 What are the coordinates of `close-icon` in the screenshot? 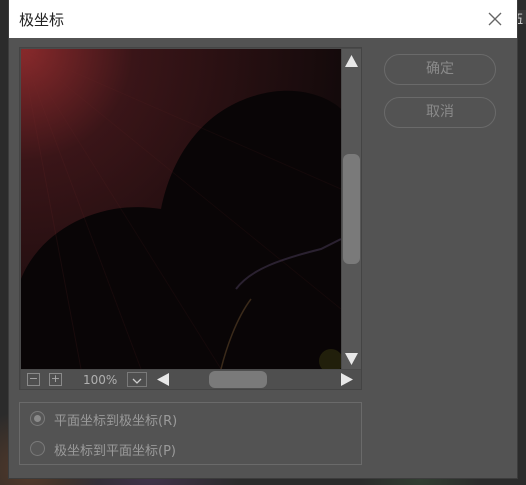 It's located at (495, 19).